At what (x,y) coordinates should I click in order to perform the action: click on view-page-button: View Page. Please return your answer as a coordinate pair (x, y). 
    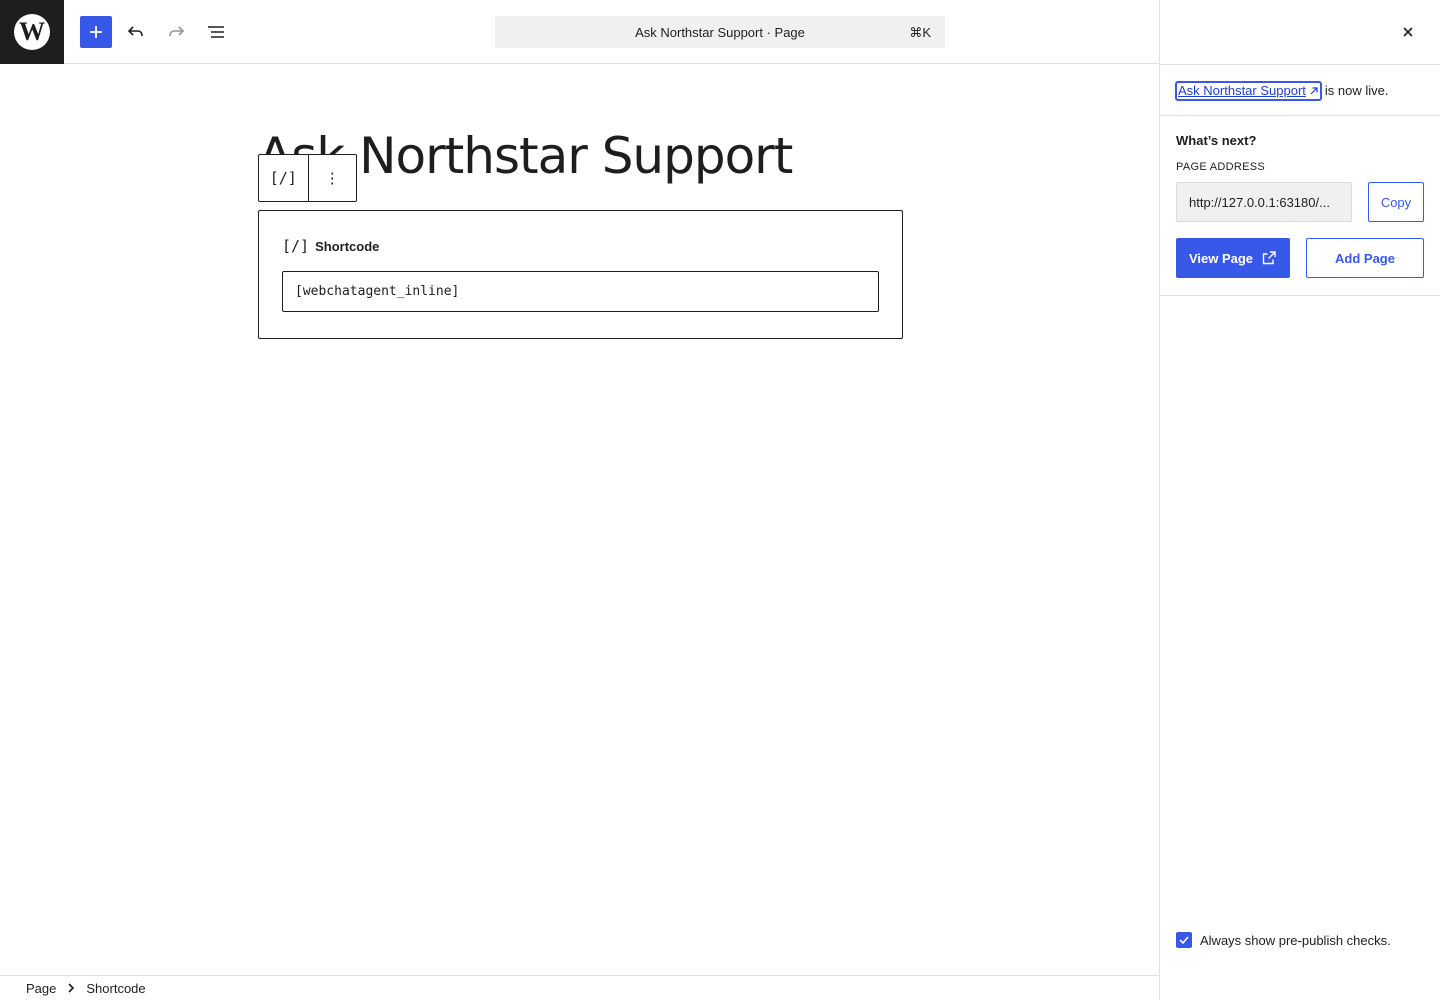
    Looking at the image, I should click on (1233, 258).